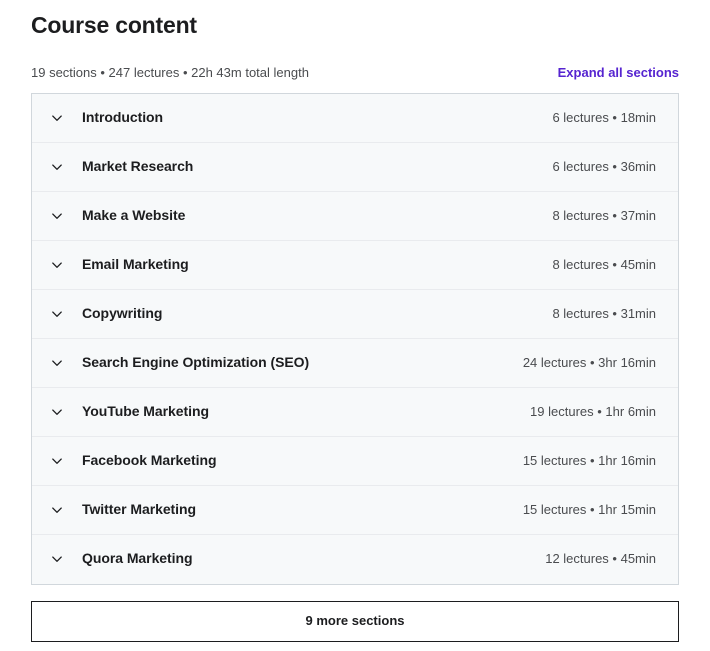 The width and height of the screenshot is (710, 651). Describe the element at coordinates (355, 167) in the screenshot. I see `section-row: Market Research 6 lectures • 36min` at that location.